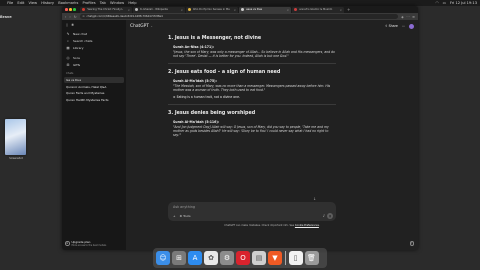 This screenshot has height=270, width=480. I want to click on browser-tab: Al-Ghazali - Wikipedia ×, so click(159, 9).